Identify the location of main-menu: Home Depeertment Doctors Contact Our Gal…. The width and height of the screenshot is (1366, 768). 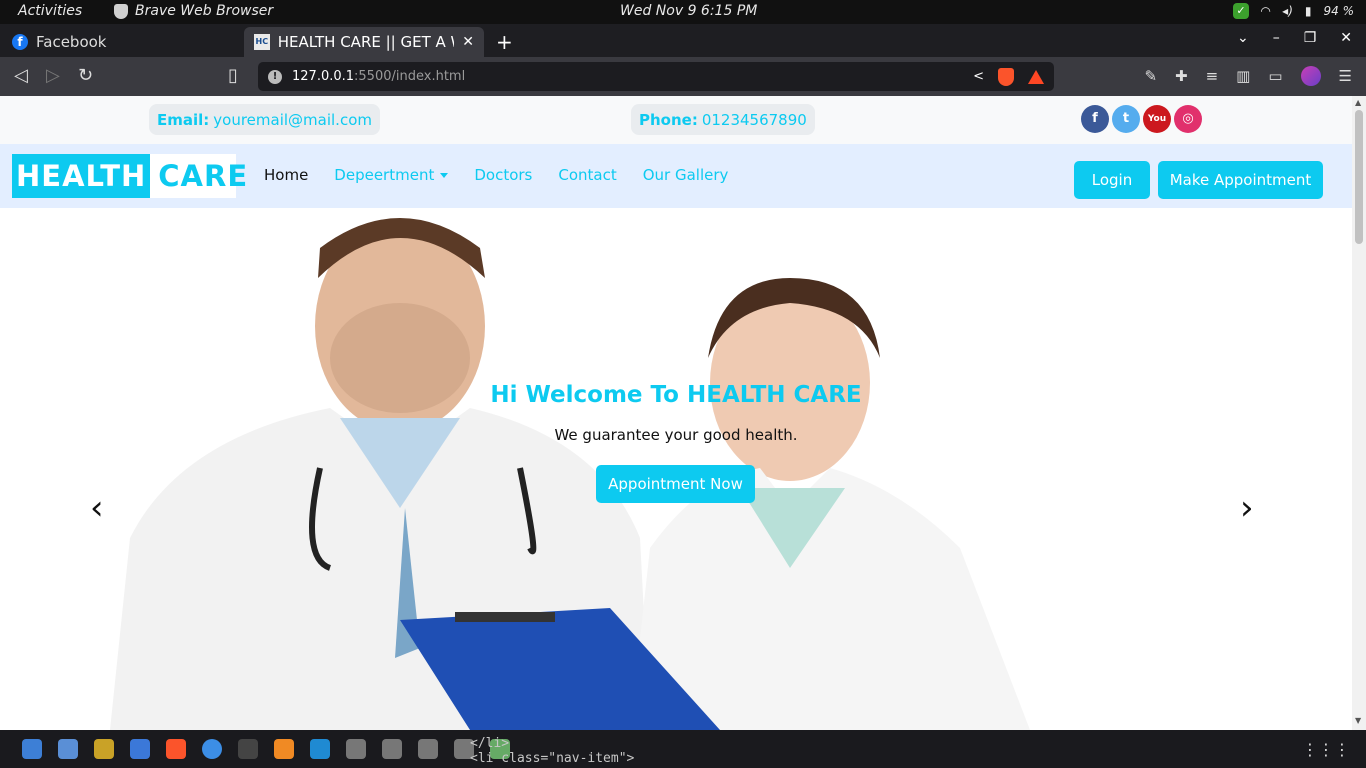
(496, 175).